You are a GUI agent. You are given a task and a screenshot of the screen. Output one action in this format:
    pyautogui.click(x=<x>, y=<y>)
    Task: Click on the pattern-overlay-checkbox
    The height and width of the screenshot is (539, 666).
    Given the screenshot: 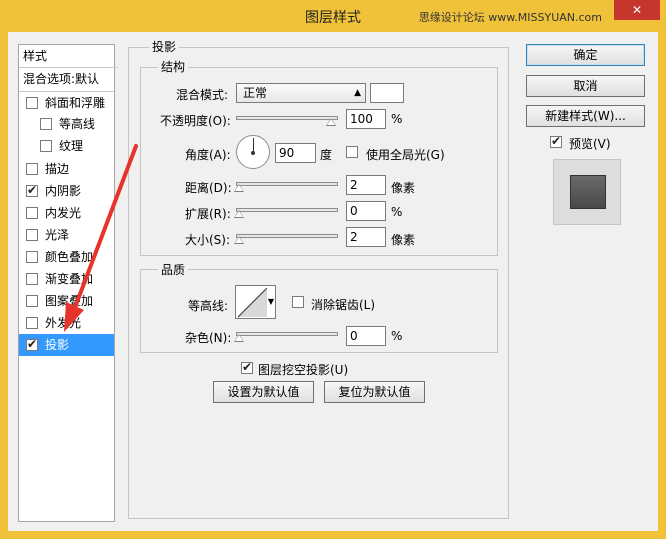 What is the action you would take?
    pyautogui.click(x=32, y=301)
    